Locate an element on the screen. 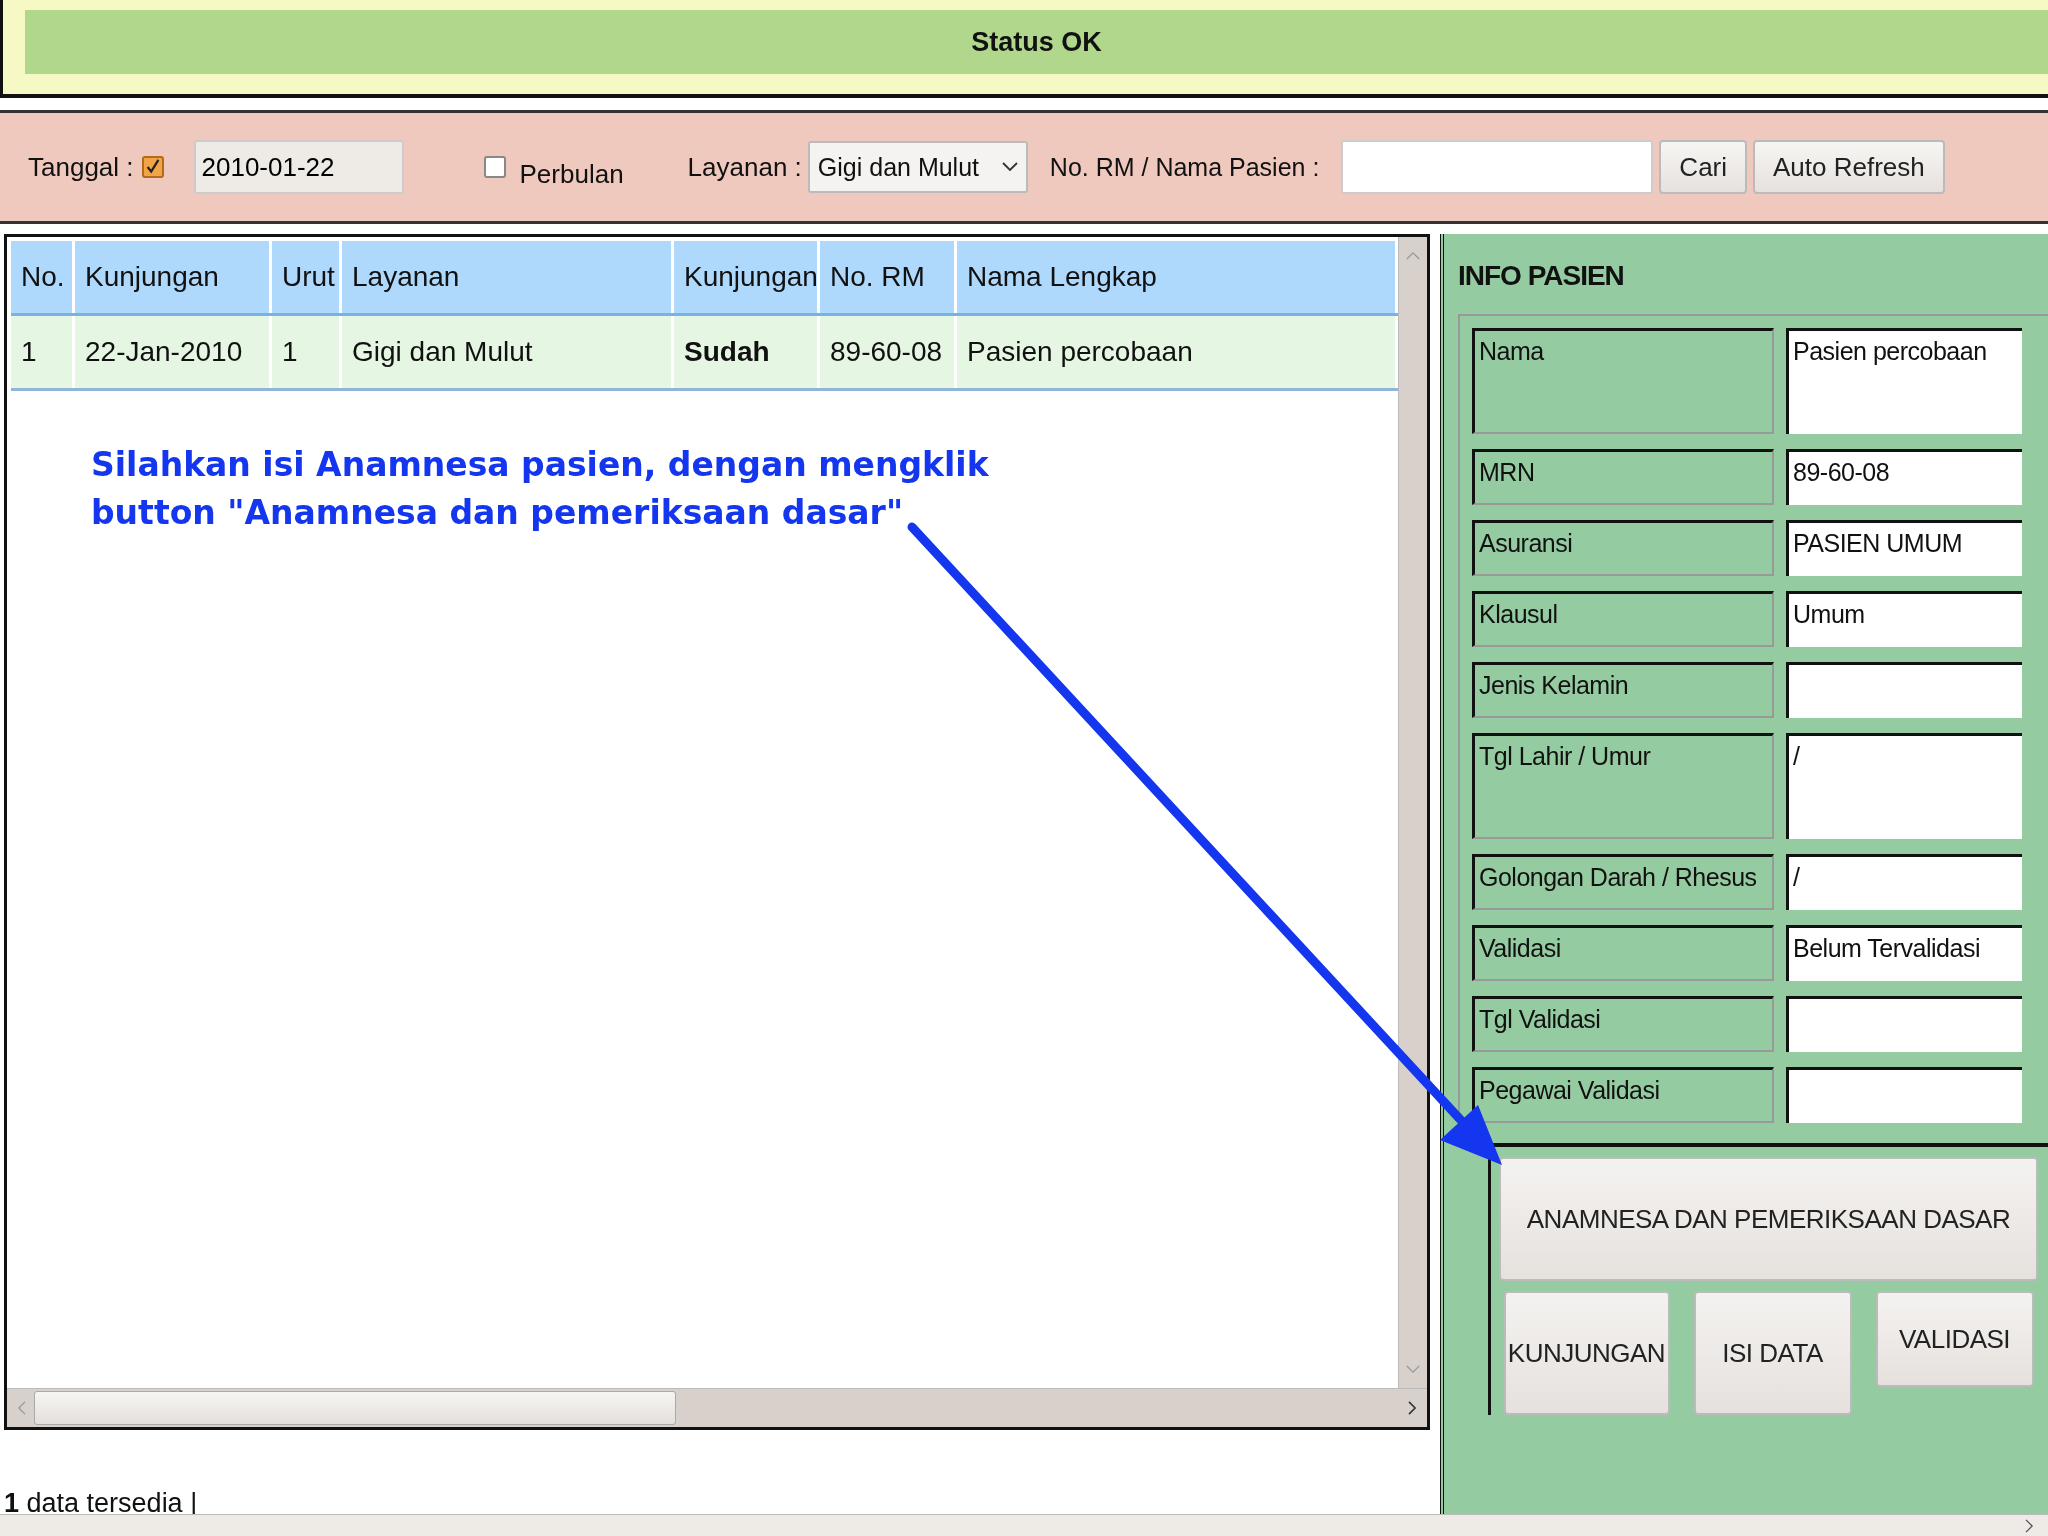 This screenshot has height=1536, width=2048. info-value-field: Pasien percobaan is located at coordinates (1904, 381).